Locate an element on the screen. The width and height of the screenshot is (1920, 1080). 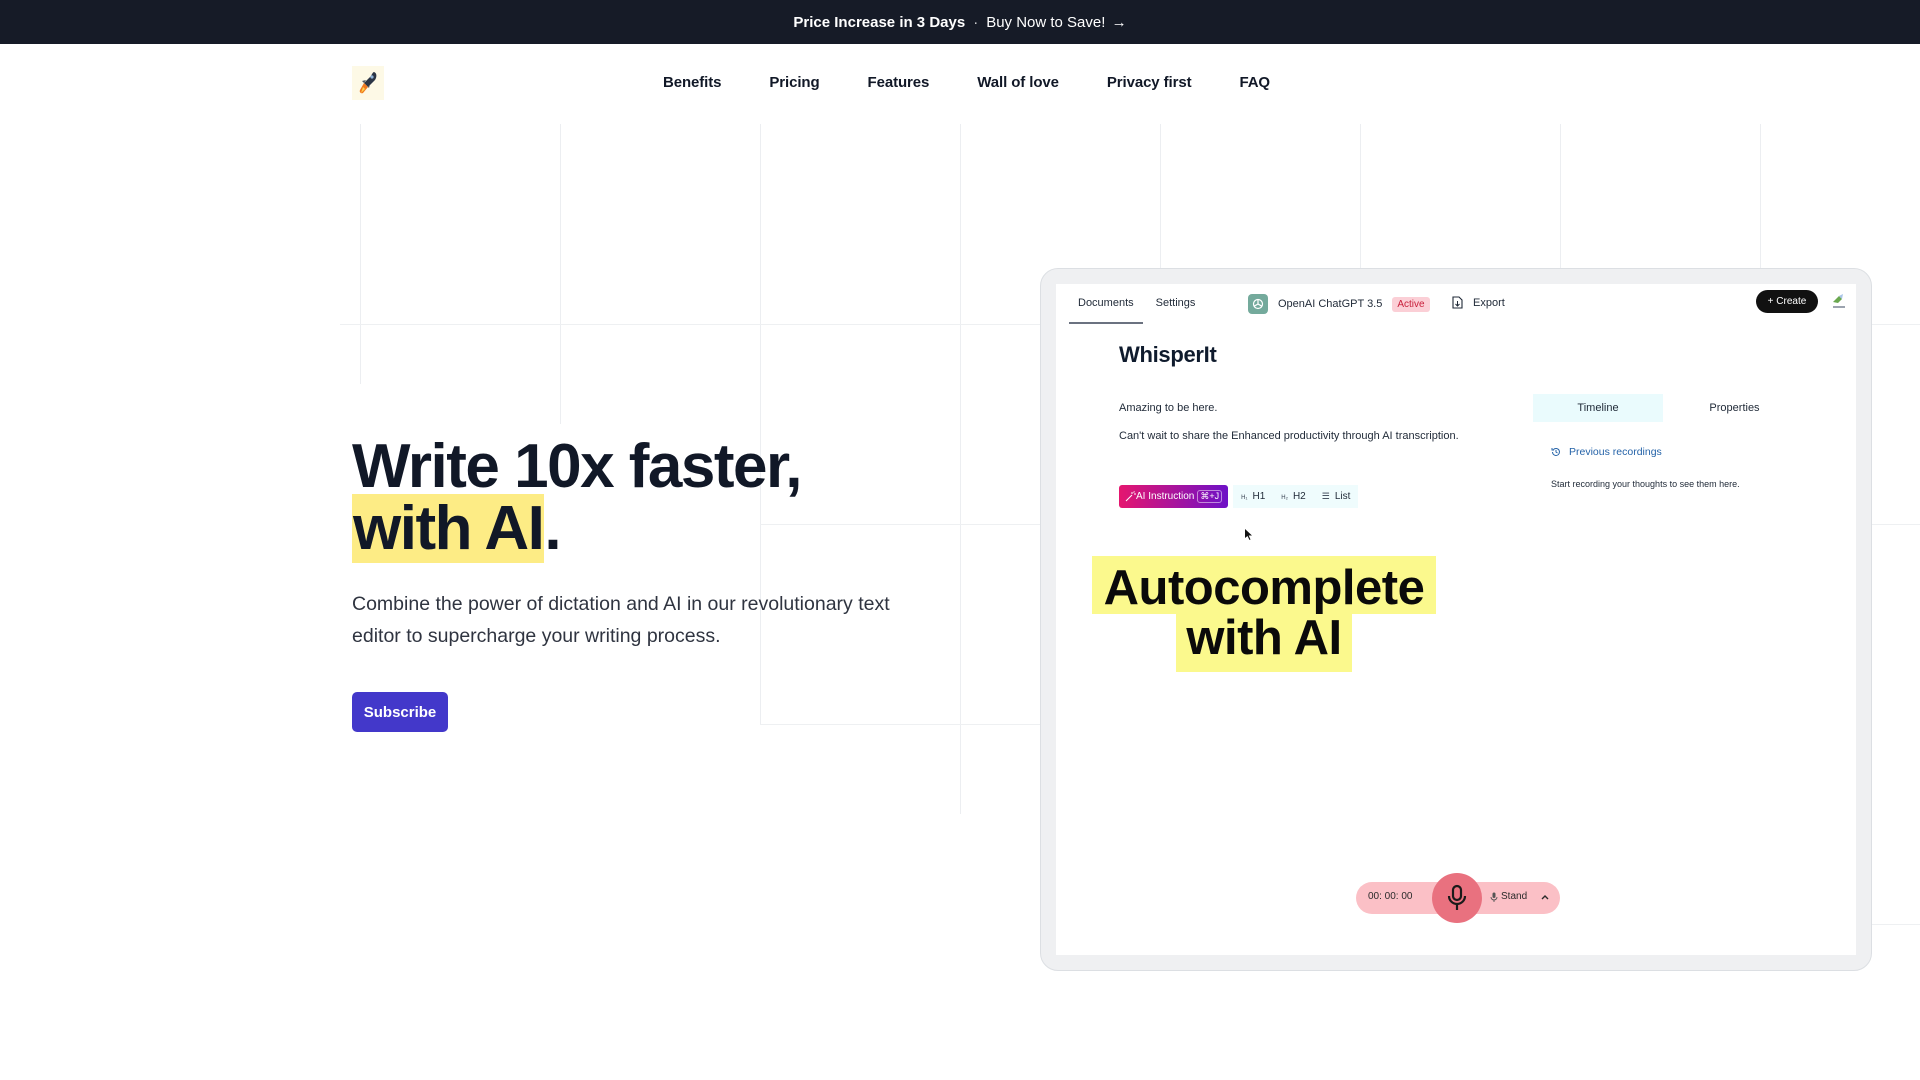
tab-settings: Settings is located at coordinates (1176, 304).